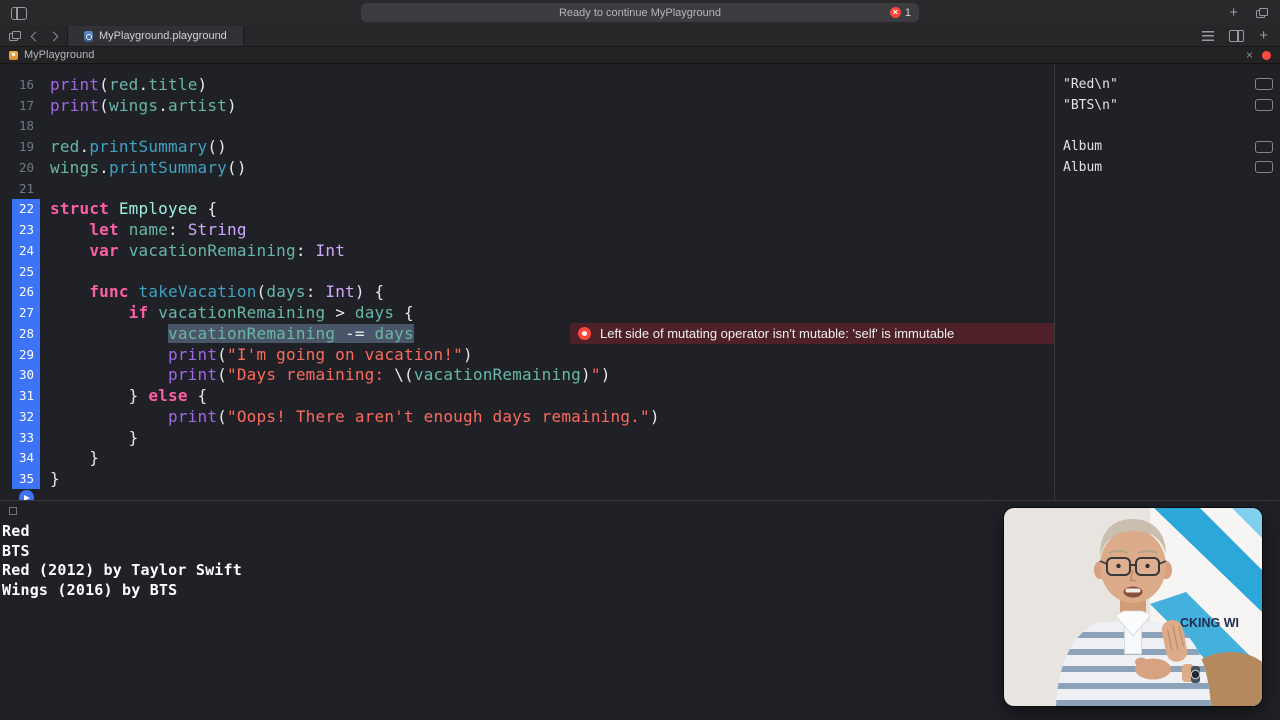 The image size is (1280, 720). I want to click on result-row: Album, so click(1167, 146).